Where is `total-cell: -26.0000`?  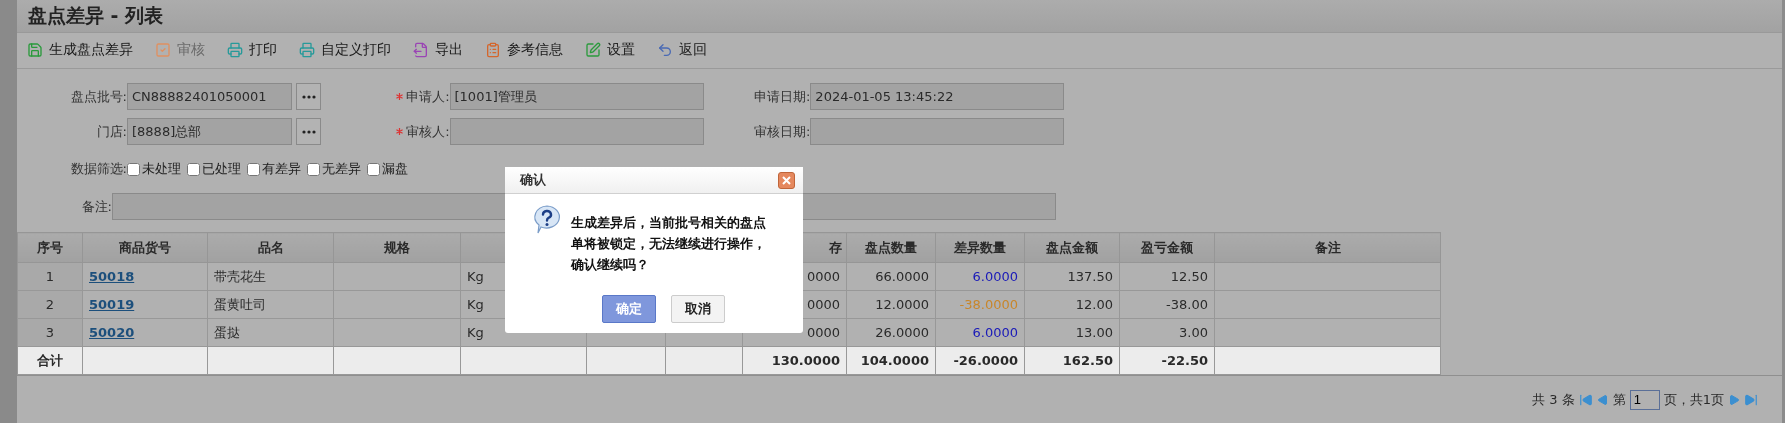 total-cell: -26.0000 is located at coordinates (980, 360).